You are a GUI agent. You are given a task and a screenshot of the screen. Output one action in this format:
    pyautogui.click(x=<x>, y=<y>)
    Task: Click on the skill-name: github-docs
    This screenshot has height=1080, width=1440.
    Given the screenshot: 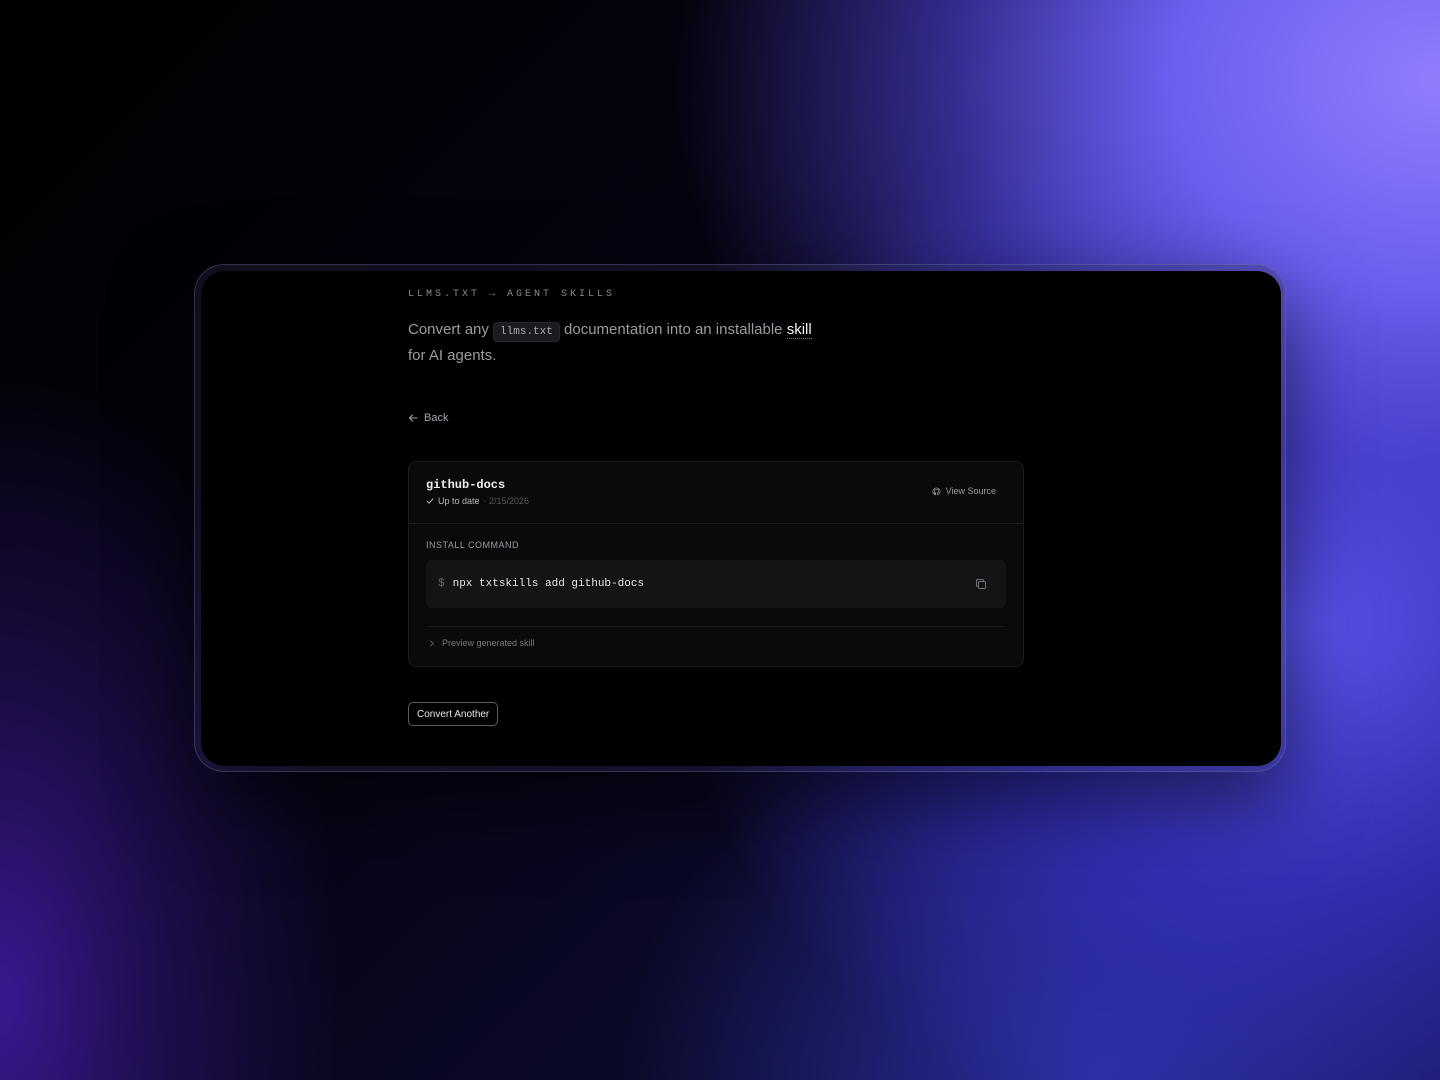 What is the action you would take?
    pyautogui.click(x=466, y=485)
    